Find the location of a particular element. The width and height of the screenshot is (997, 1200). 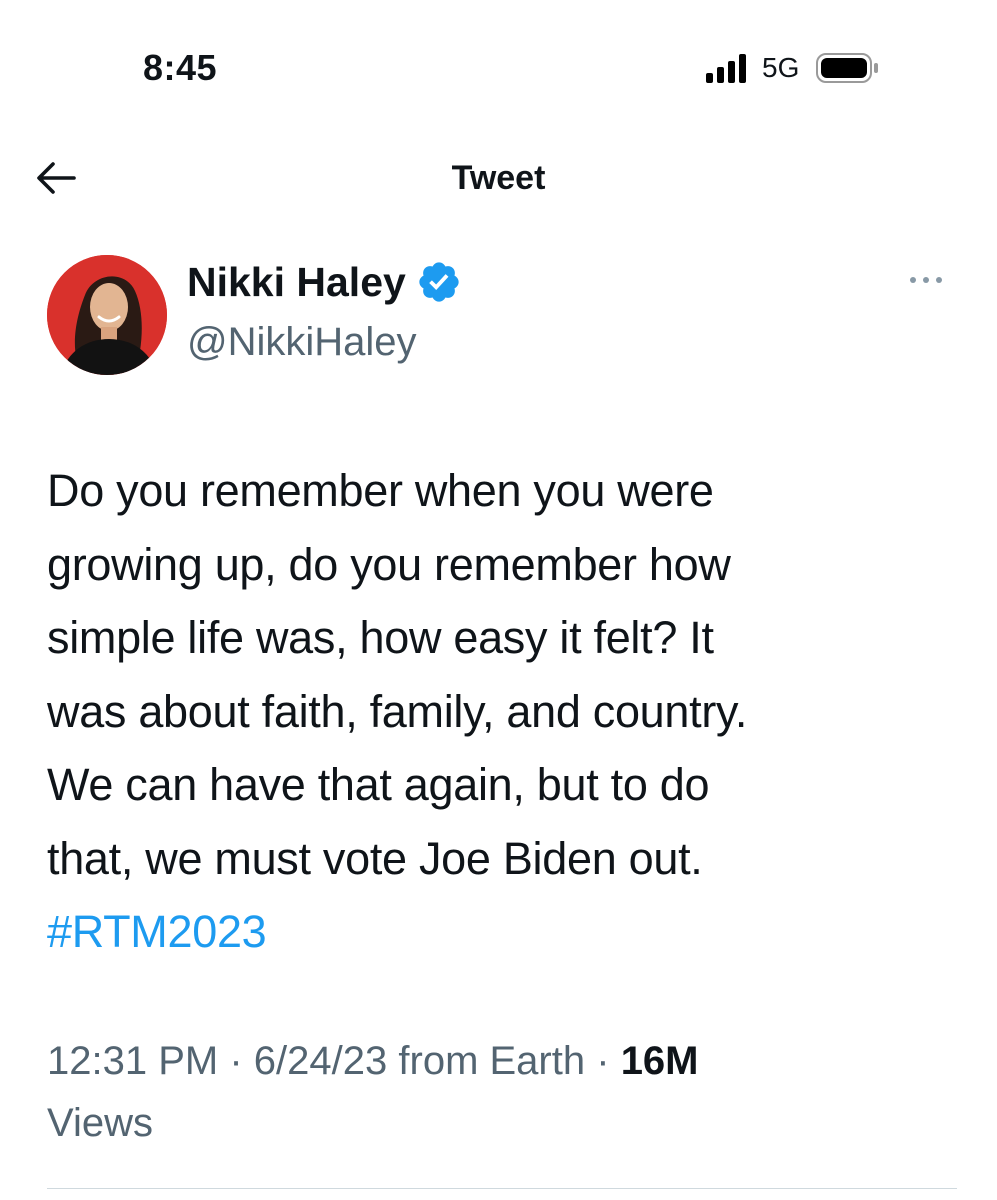

hashtag-link: #RTM2023 is located at coordinates (157, 931).